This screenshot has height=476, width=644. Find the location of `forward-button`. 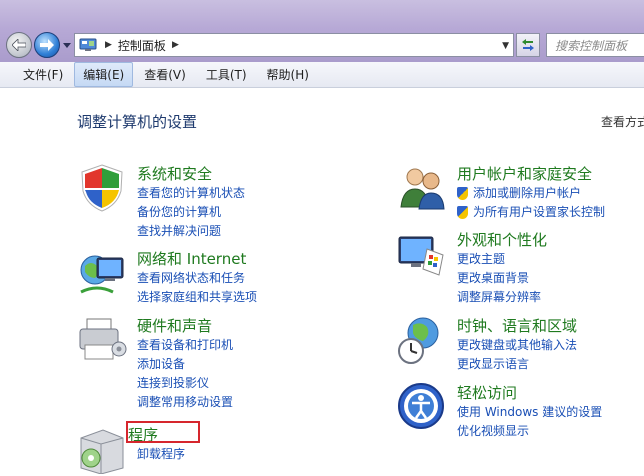

forward-button is located at coordinates (47, 45).